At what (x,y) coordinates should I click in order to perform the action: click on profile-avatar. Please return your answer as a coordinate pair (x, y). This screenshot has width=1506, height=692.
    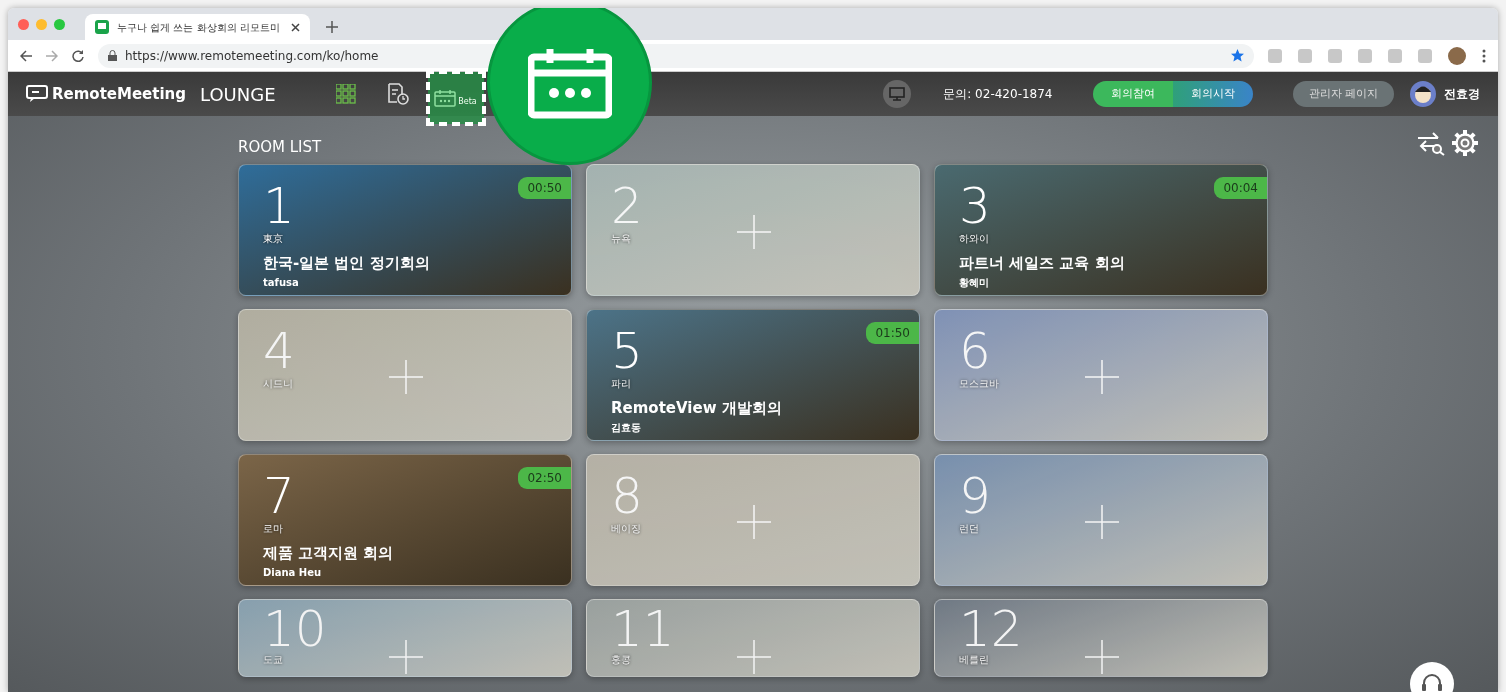
    Looking at the image, I should click on (1457, 55).